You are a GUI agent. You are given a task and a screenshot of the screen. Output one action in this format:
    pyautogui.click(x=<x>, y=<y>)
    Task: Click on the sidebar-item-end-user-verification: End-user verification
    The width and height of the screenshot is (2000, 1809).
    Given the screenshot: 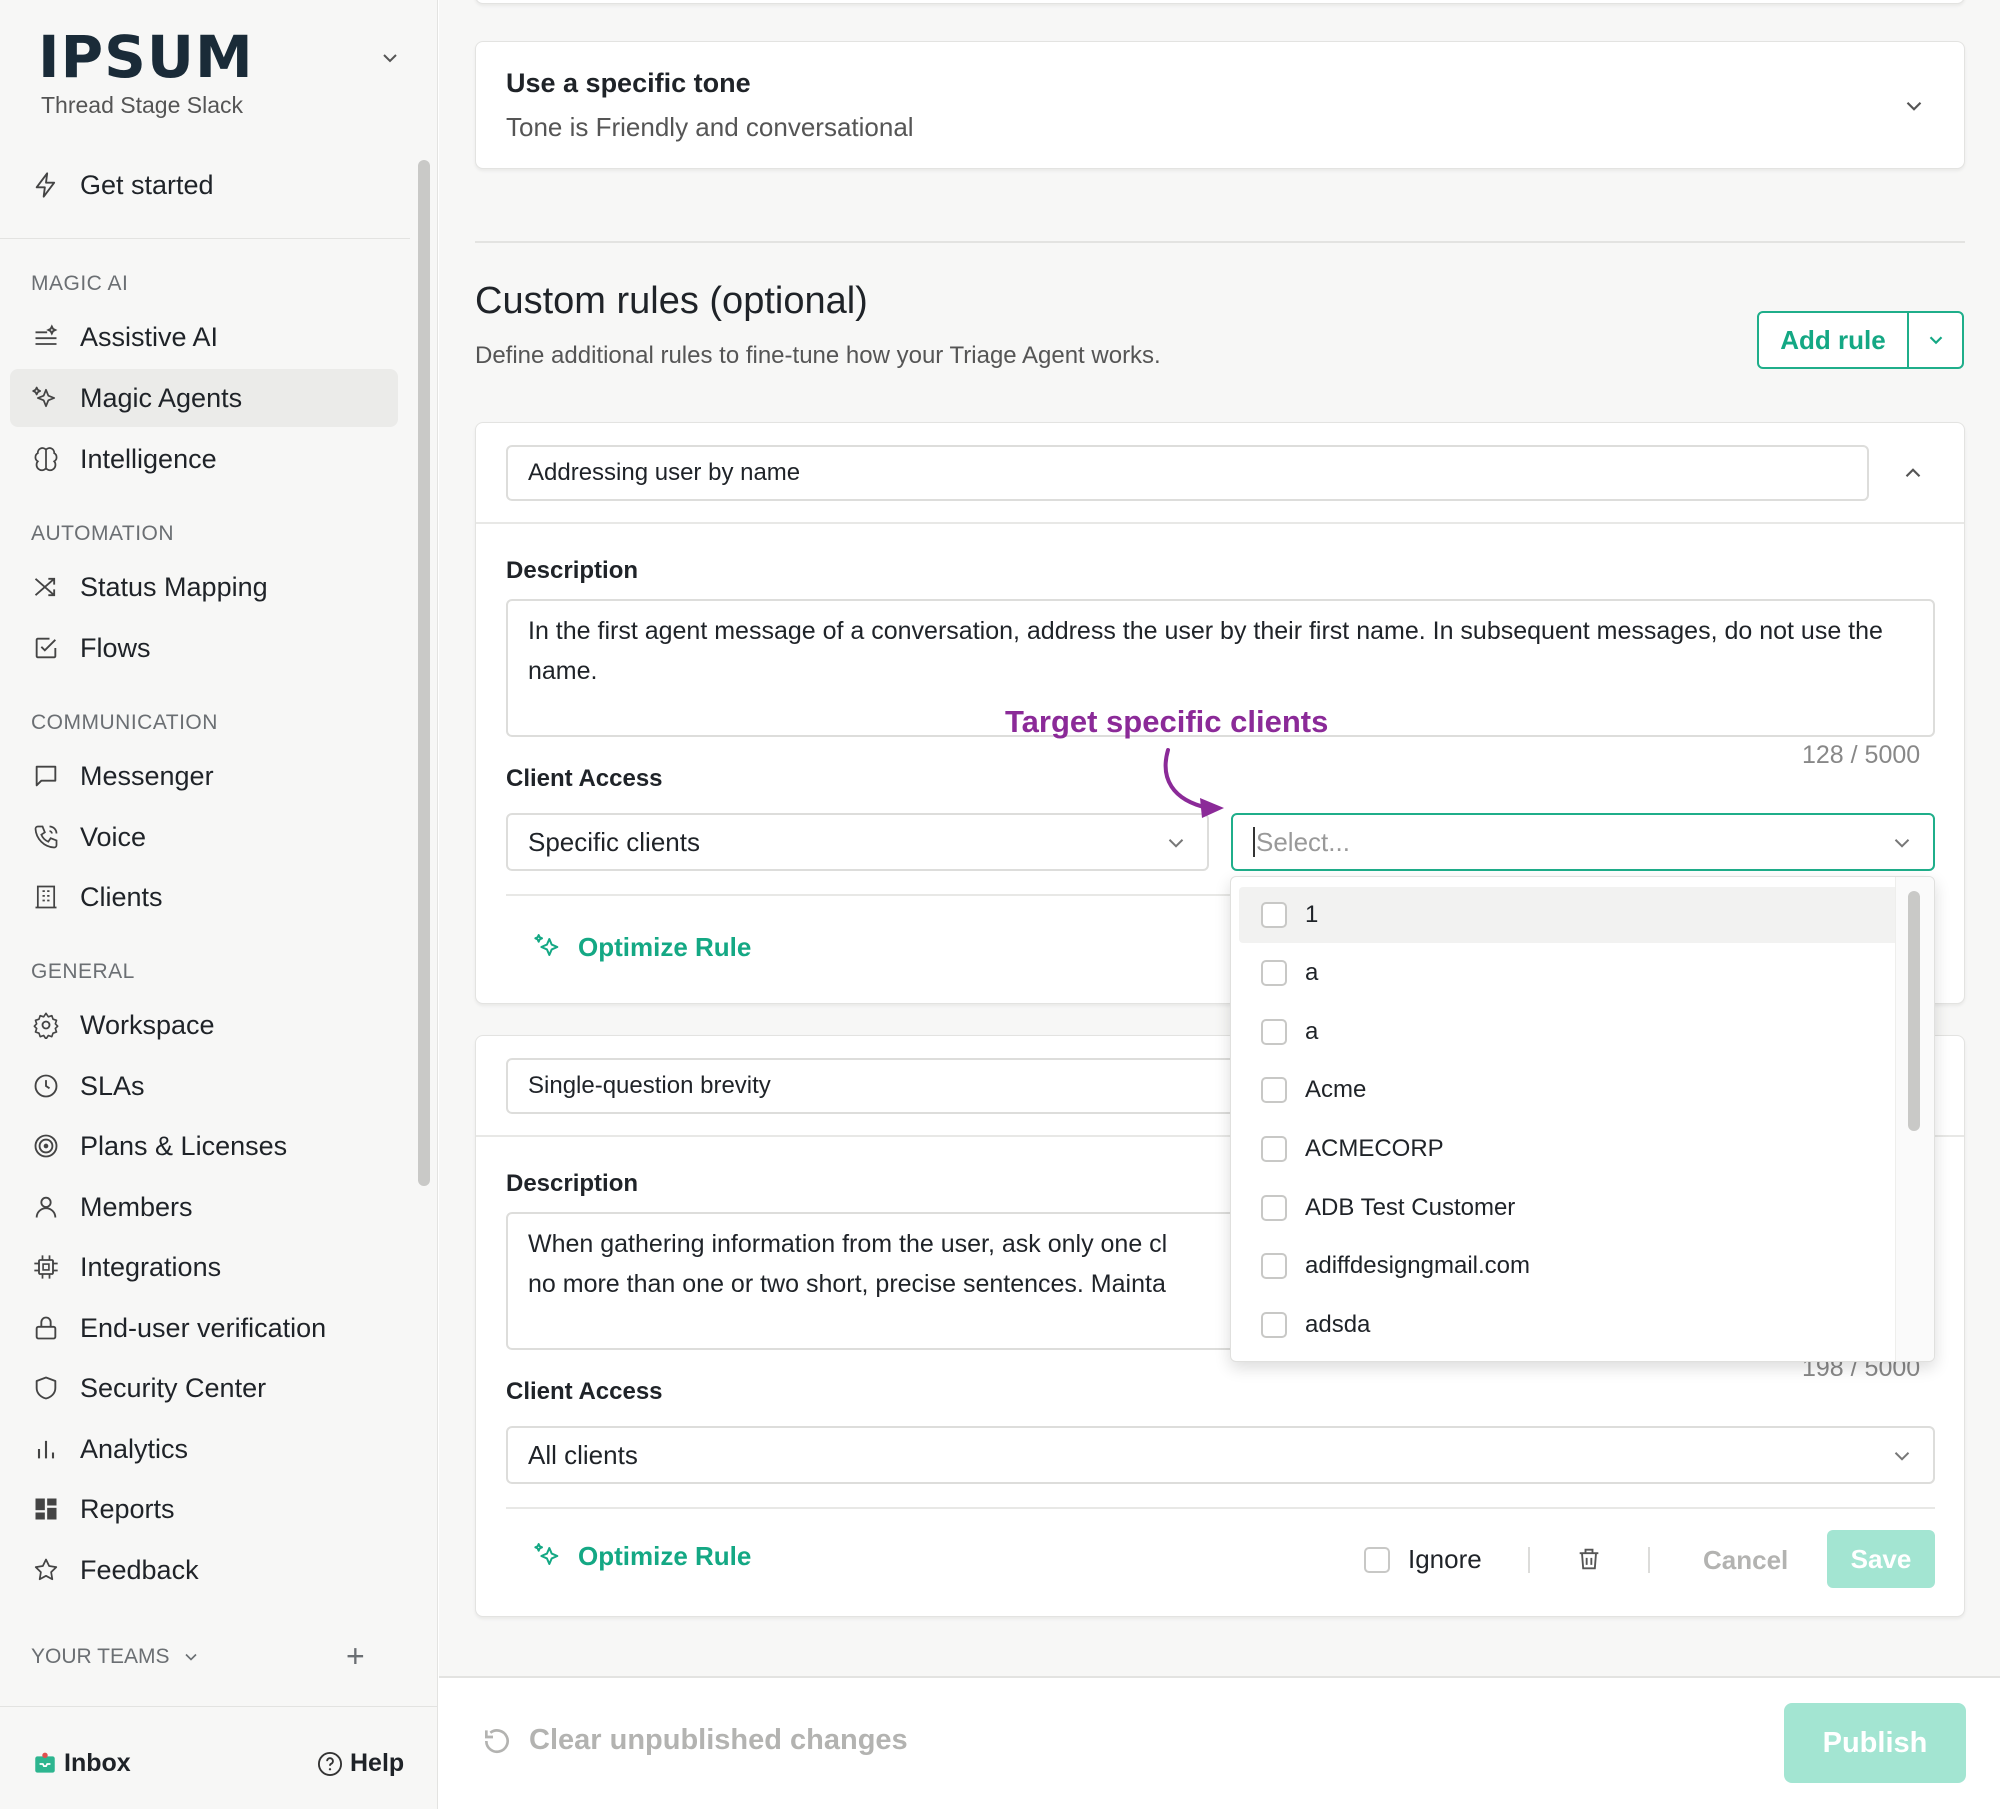 What is the action you would take?
    pyautogui.click(x=204, y=1328)
    